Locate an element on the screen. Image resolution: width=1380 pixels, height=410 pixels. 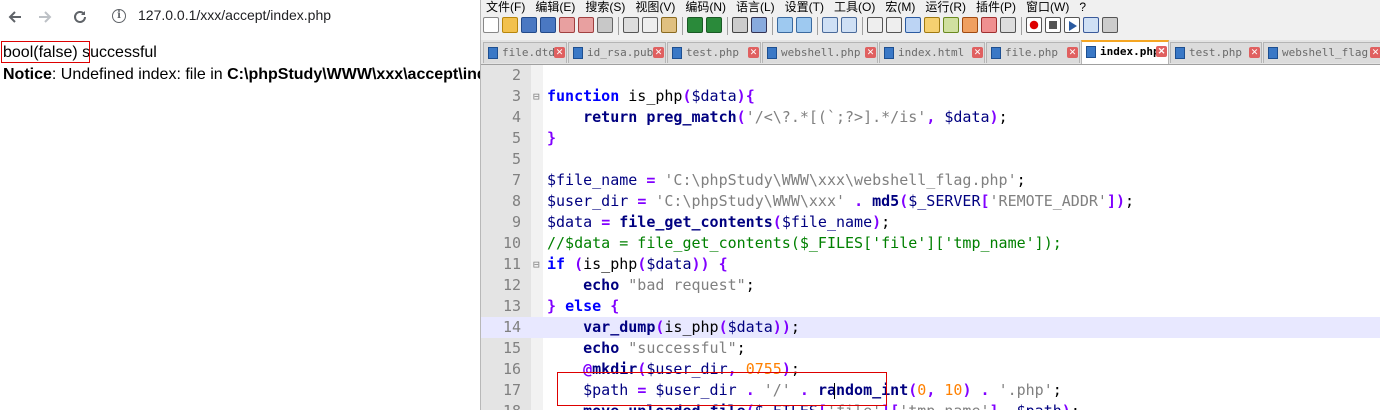
close-all-icon is located at coordinates (586, 25).